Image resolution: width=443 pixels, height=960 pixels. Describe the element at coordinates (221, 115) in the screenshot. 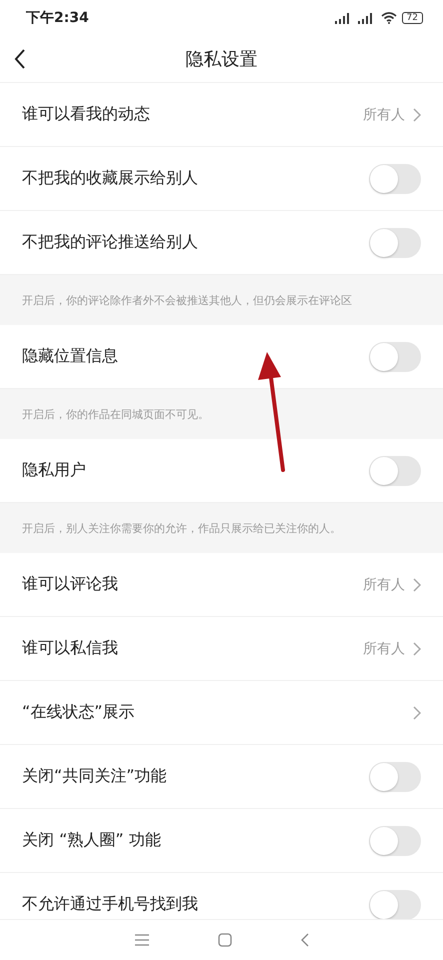

I see `settings-row: 谁可以看我的动态 所有人` at that location.